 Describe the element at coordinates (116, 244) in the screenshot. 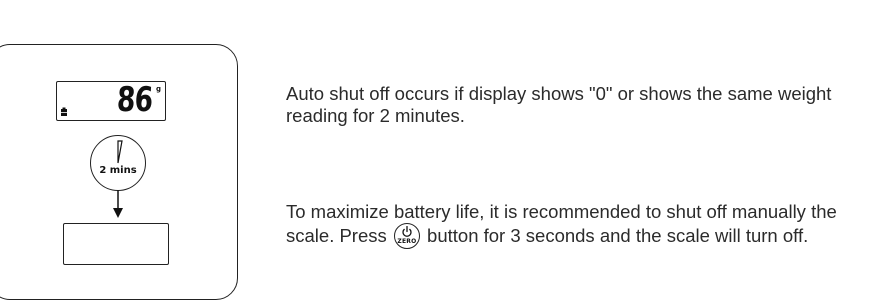

I see `blank-display` at that location.